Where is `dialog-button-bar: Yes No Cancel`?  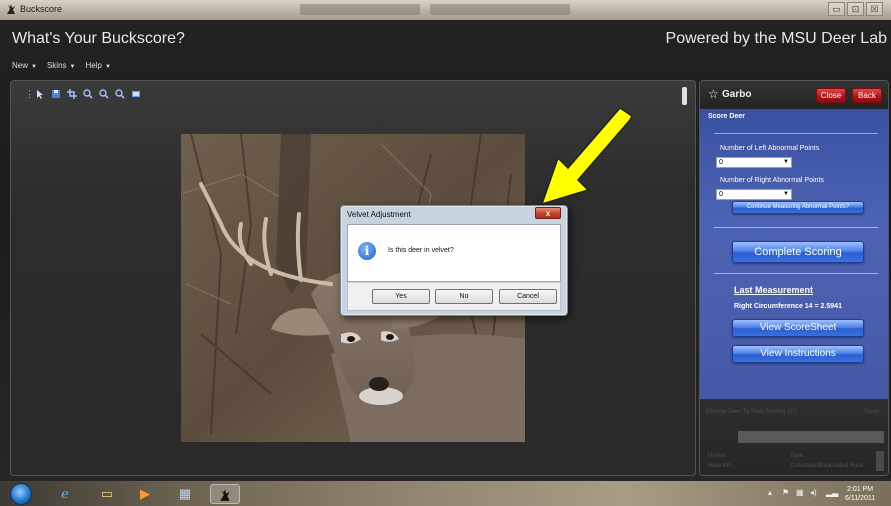 dialog-button-bar: Yes No Cancel is located at coordinates (454, 297).